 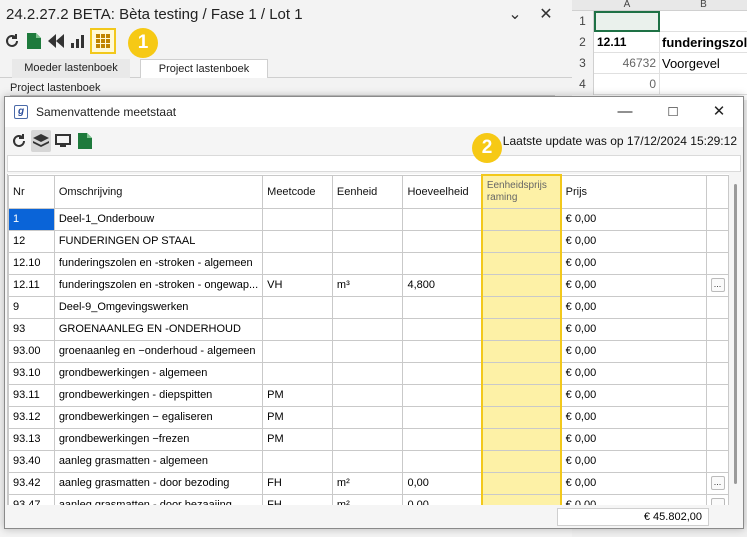 What do you see at coordinates (703, 21) in the screenshot?
I see `cell-b1` at bounding box center [703, 21].